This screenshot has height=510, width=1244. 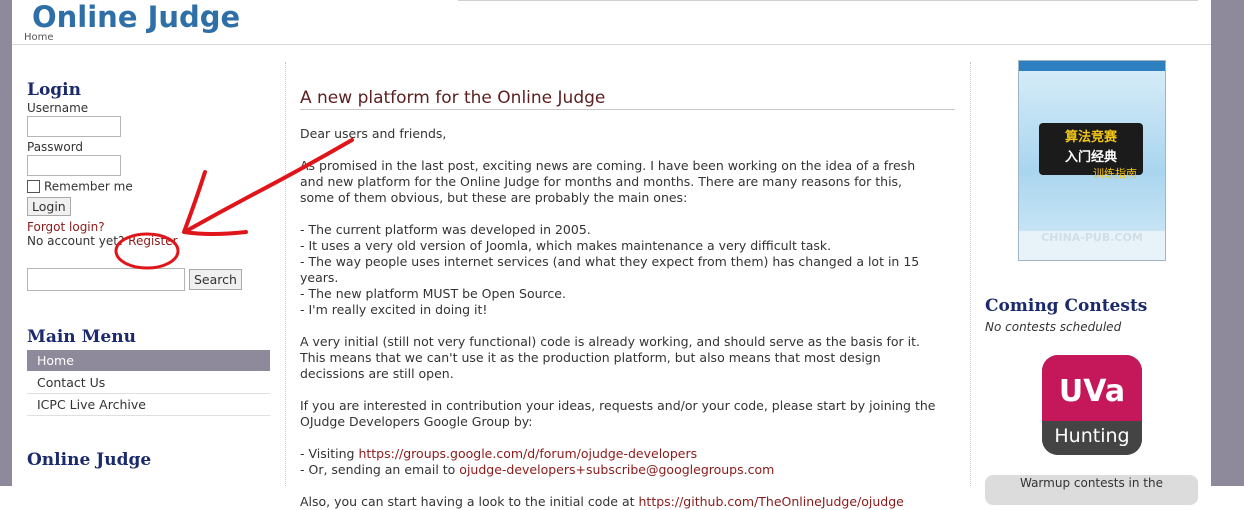 I want to click on github-link: https://github.com/TheOnlineJudge/ojudge, so click(x=771, y=501).